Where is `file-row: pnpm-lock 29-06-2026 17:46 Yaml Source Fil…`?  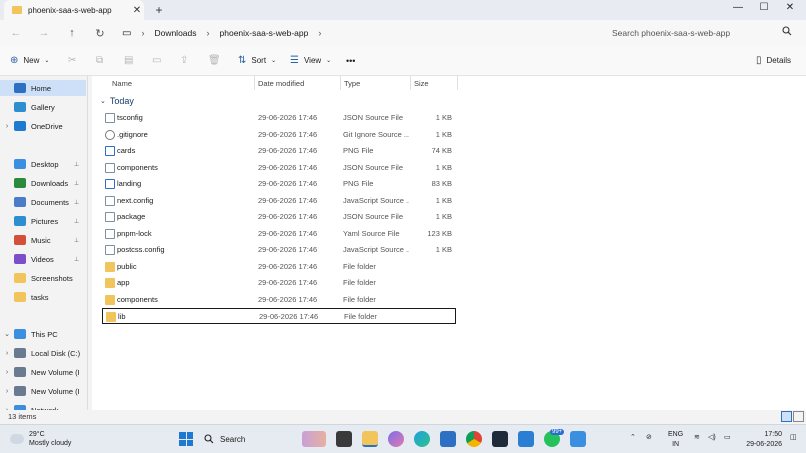 file-row: pnpm-lock 29-06-2026 17:46 Yaml Source Fil… is located at coordinates (279, 234).